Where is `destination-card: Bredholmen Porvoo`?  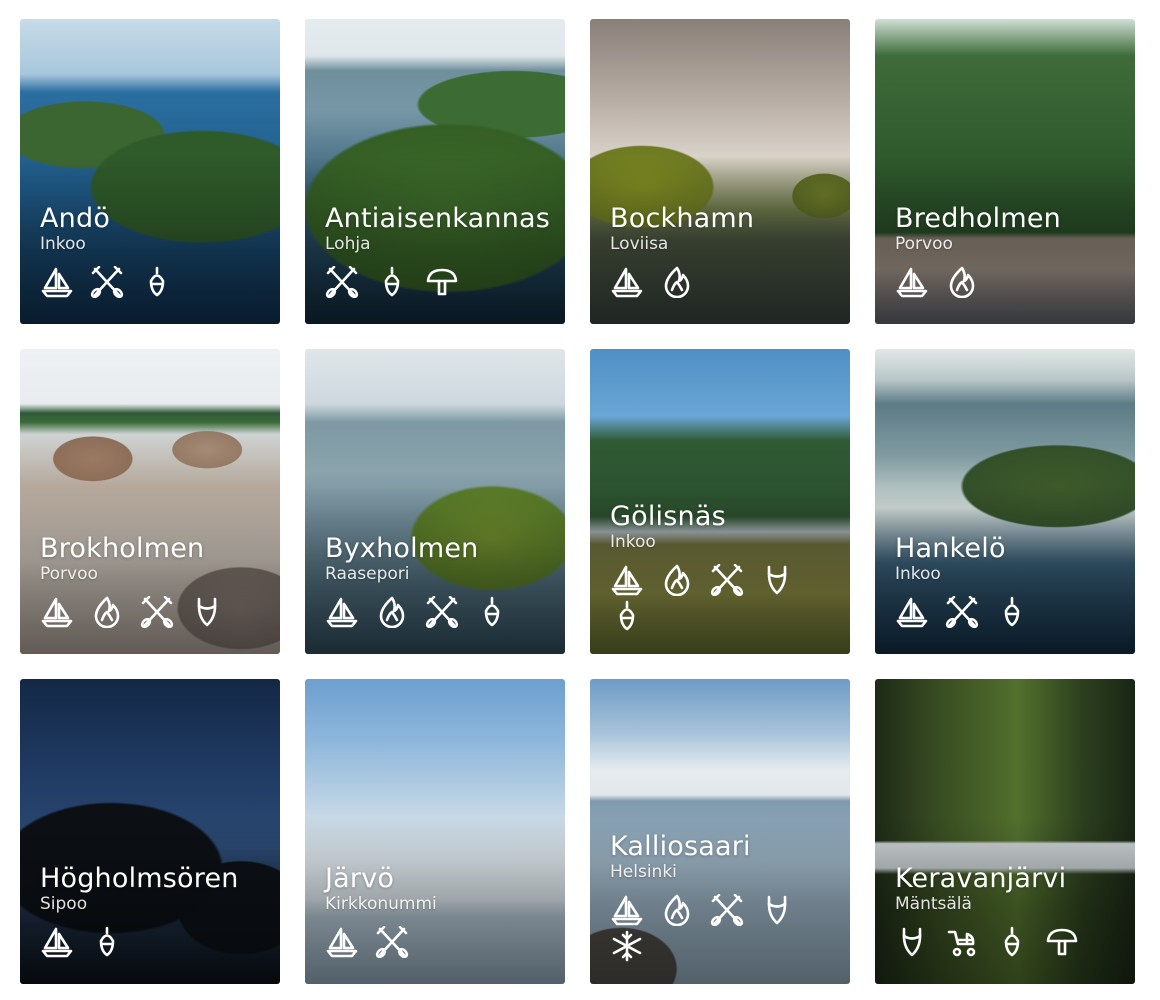 destination-card: Bredholmen Porvoo is located at coordinates (1005, 171).